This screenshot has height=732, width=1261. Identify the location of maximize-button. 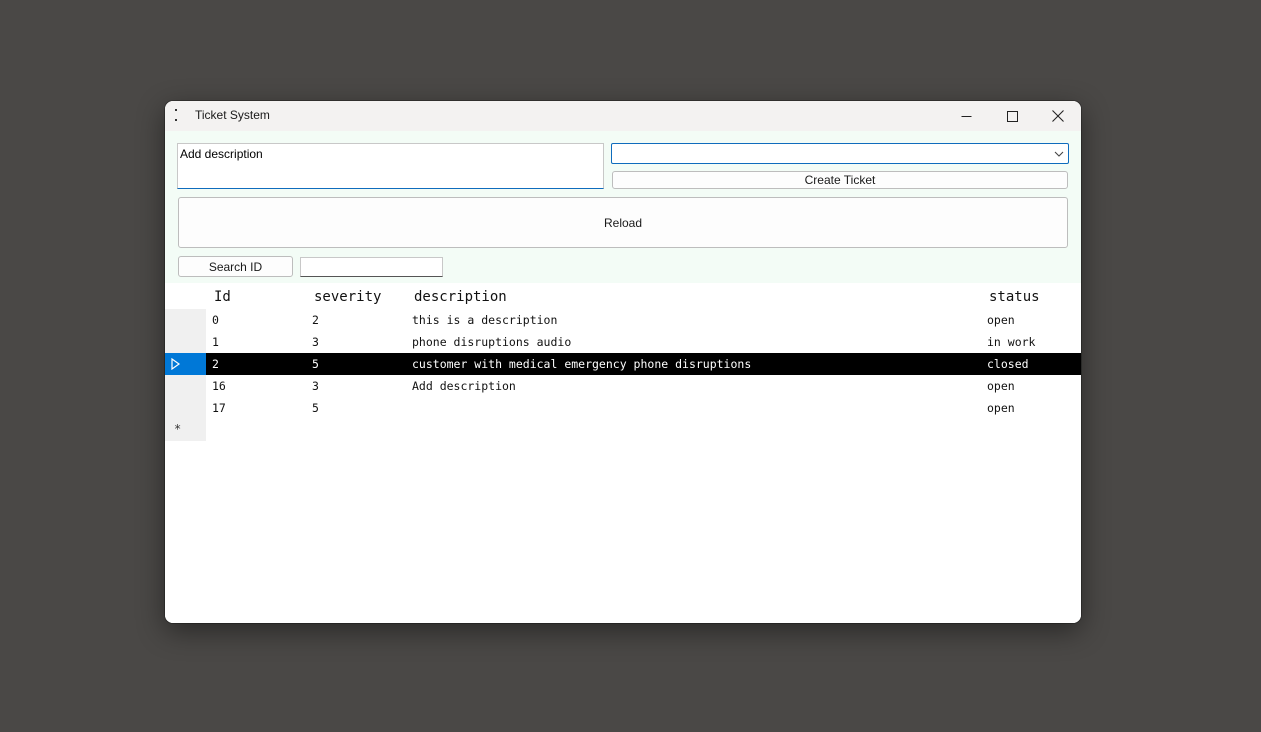
(1012, 116).